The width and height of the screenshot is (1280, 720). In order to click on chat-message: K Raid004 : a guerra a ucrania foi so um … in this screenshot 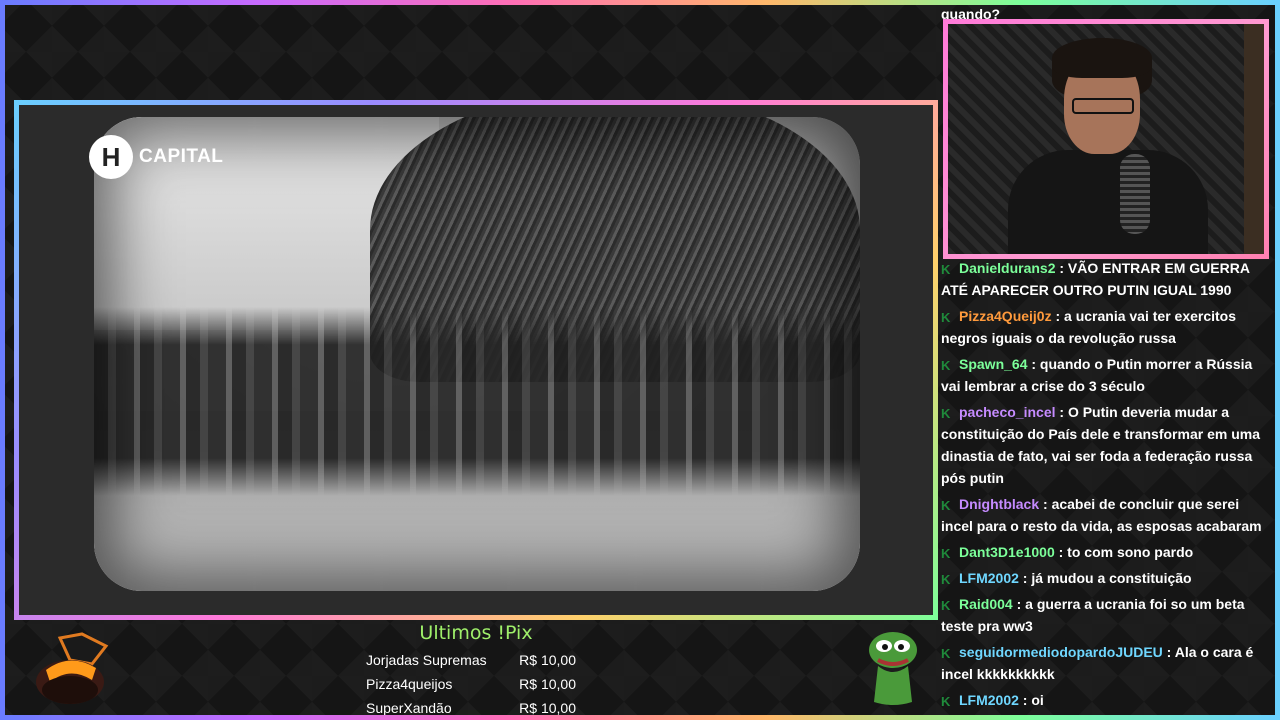, I will do `click(1102, 615)`.